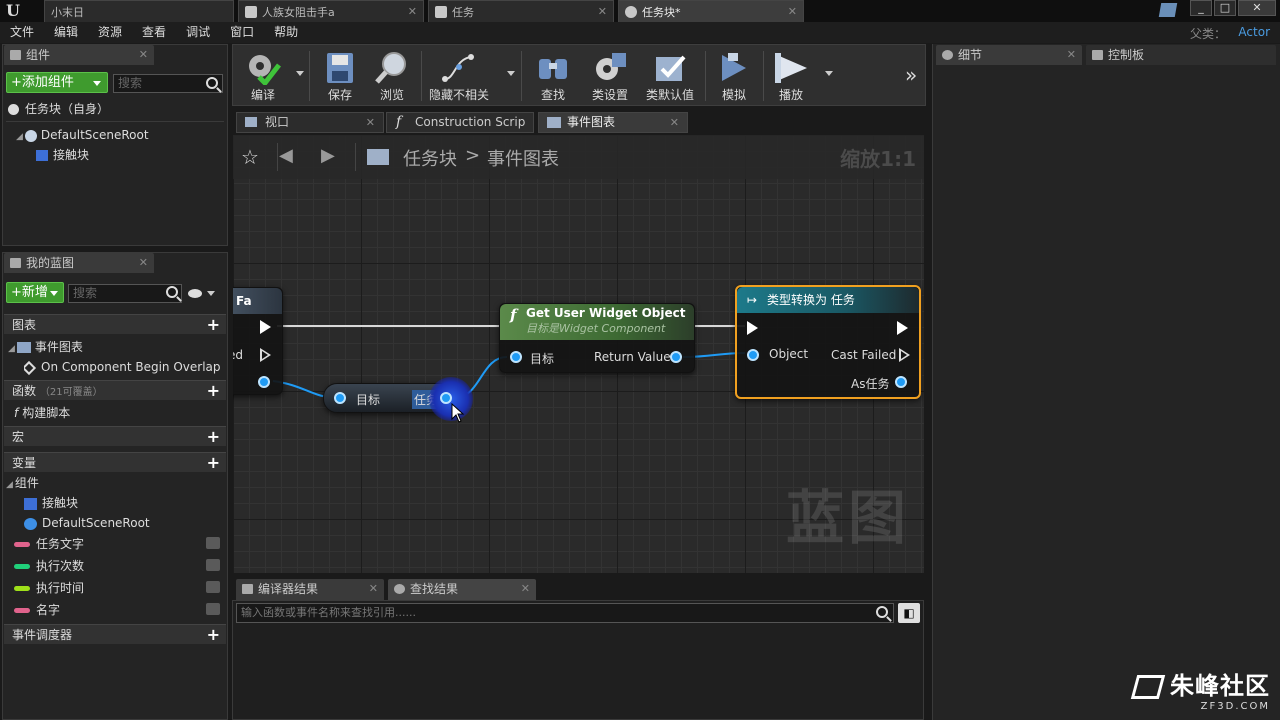 The height and width of the screenshot is (720, 1280). What do you see at coordinates (610, 76) in the screenshot?
I see `class-settings-button: 类设置` at bounding box center [610, 76].